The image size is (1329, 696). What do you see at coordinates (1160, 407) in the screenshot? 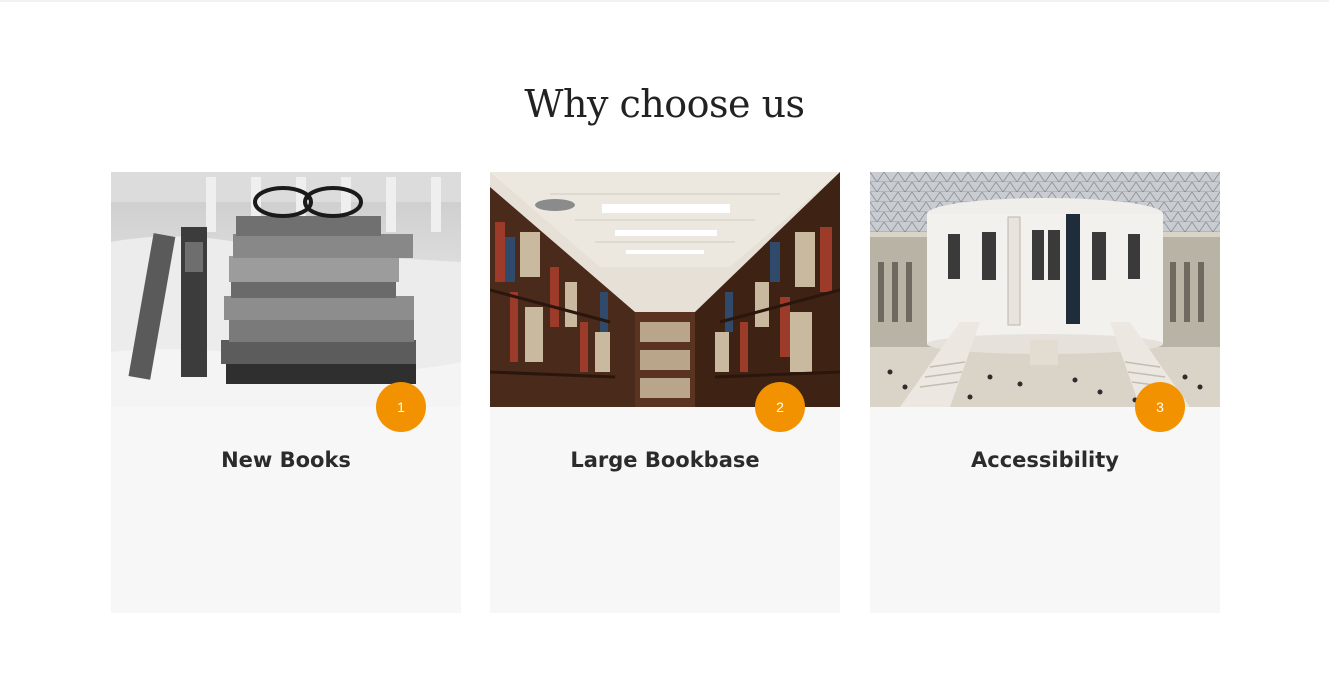
I see `step-number-badge: 3` at bounding box center [1160, 407].